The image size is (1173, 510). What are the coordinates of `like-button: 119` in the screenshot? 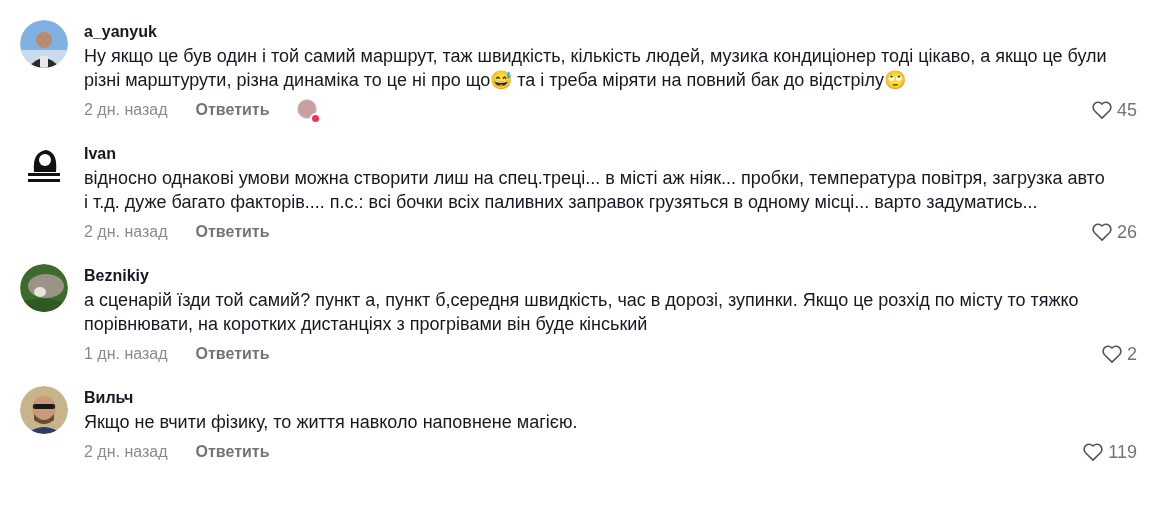 It's located at (1109, 452).